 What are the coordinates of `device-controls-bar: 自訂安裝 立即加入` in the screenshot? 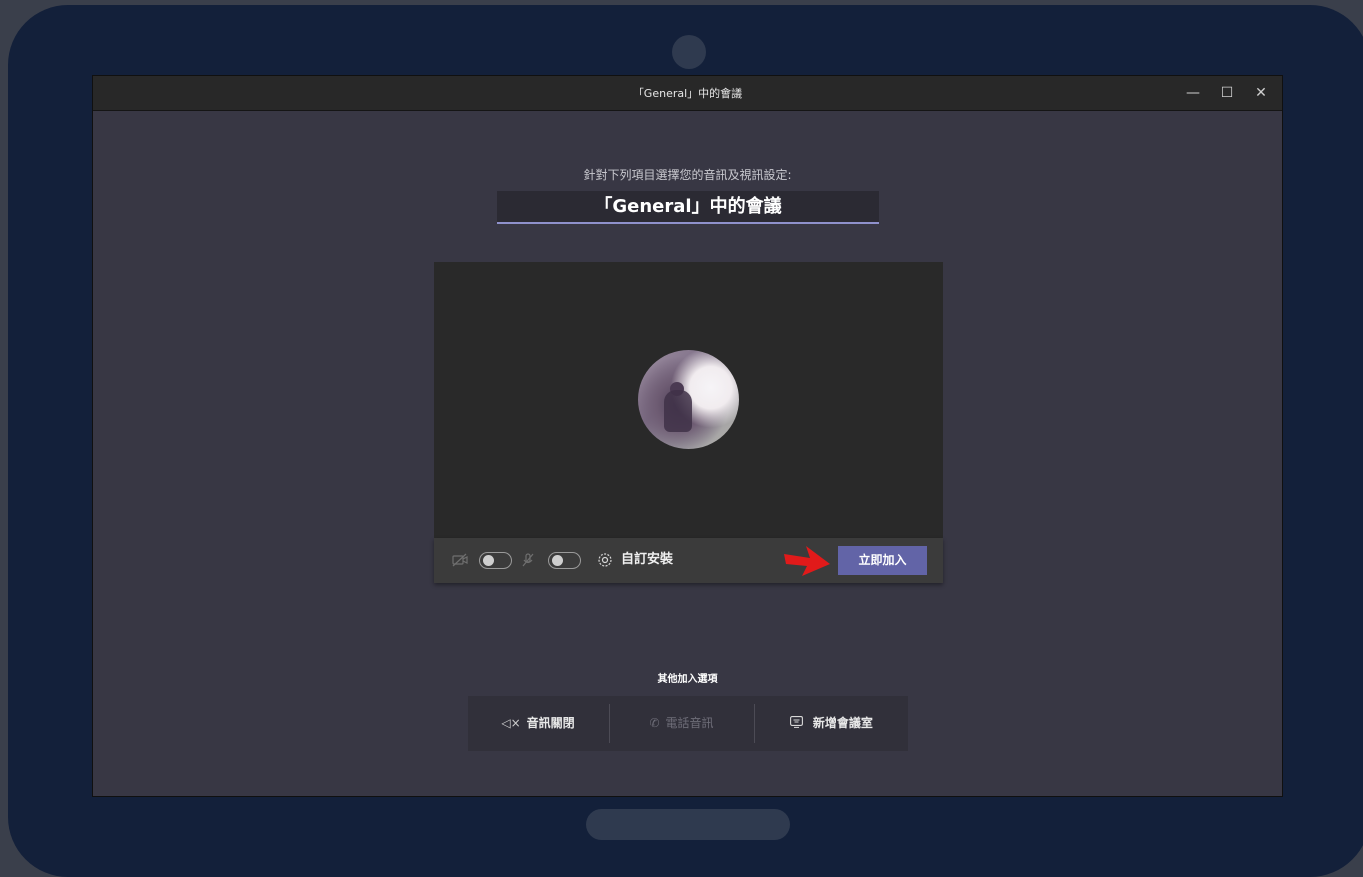 It's located at (688, 560).